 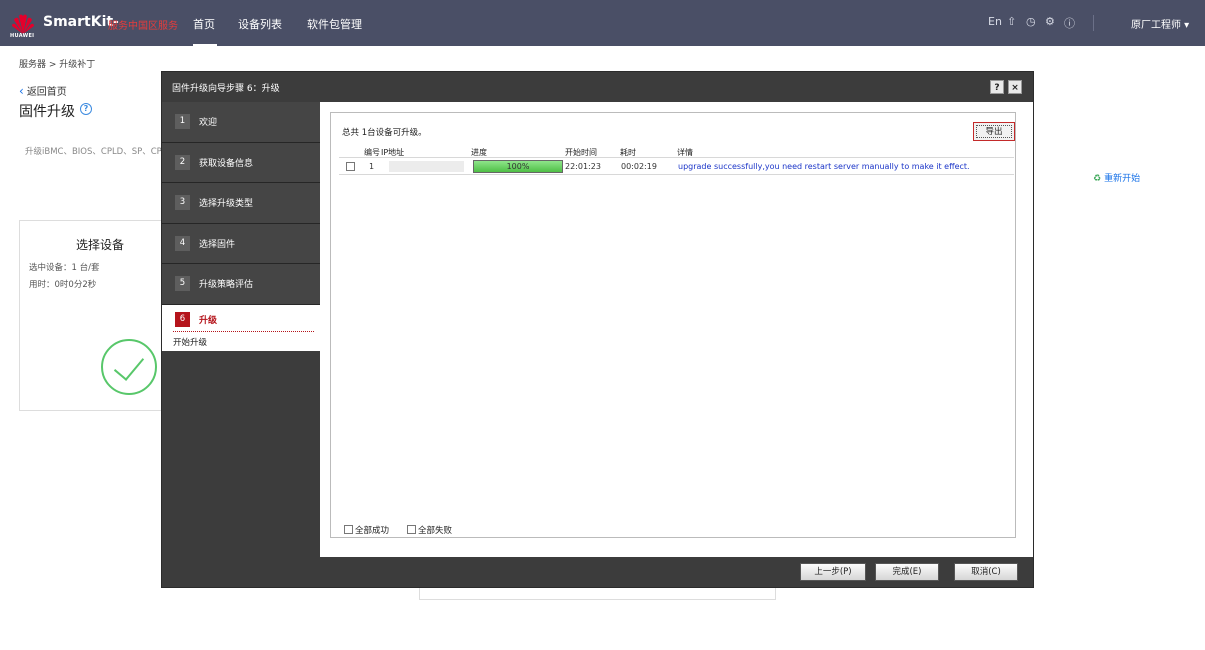 What do you see at coordinates (208, 320) in the screenshot?
I see `step-label: 升级` at bounding box center [208, 320].